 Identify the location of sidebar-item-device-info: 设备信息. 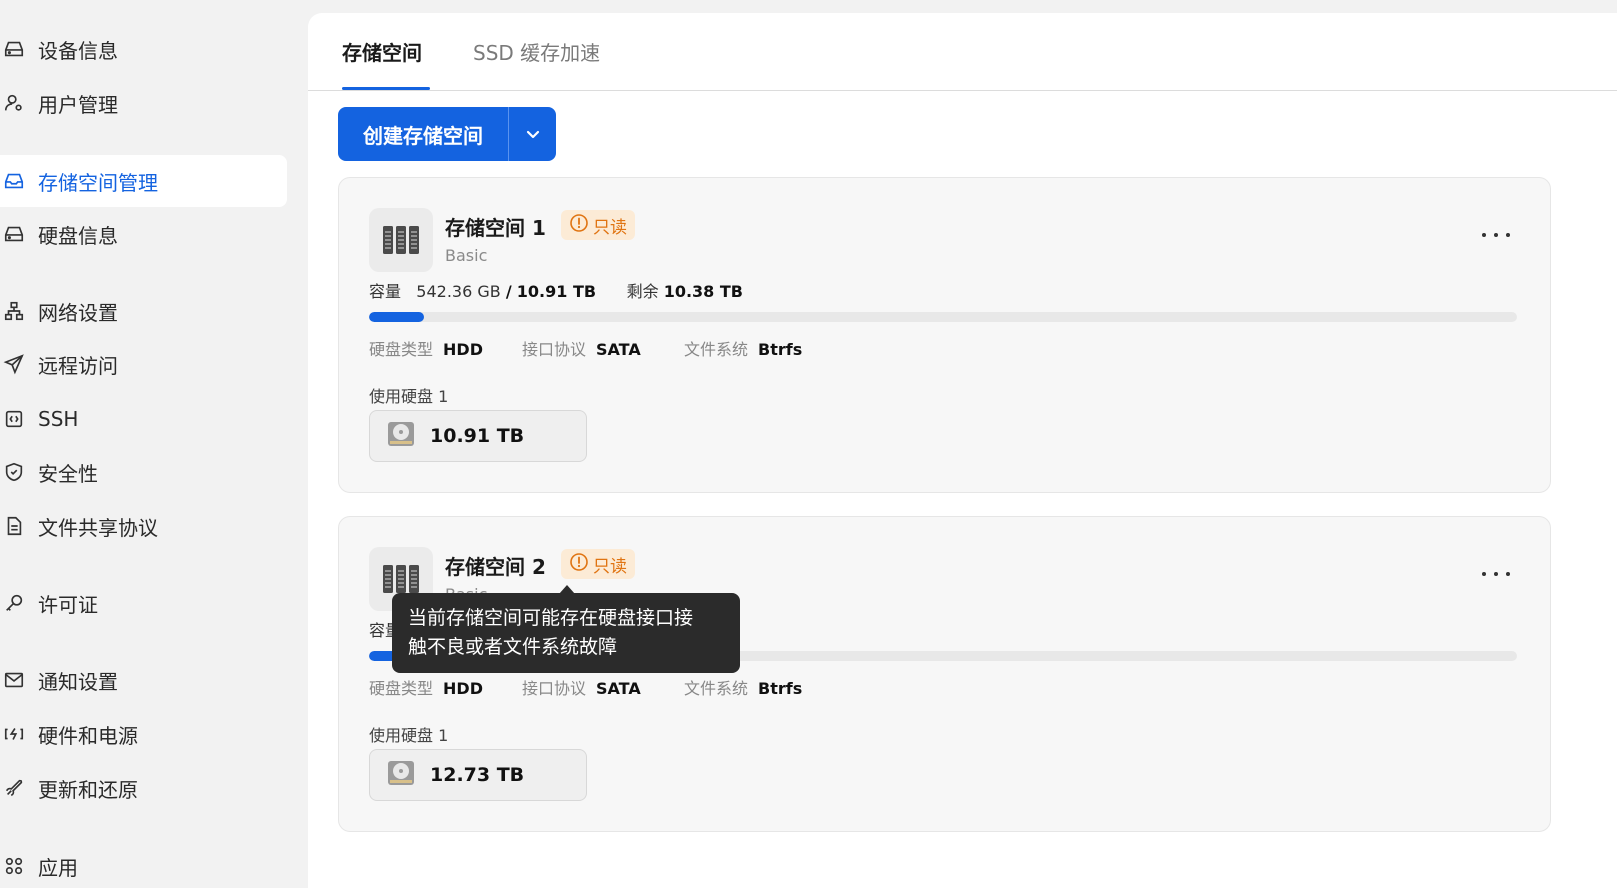
(59, 49).